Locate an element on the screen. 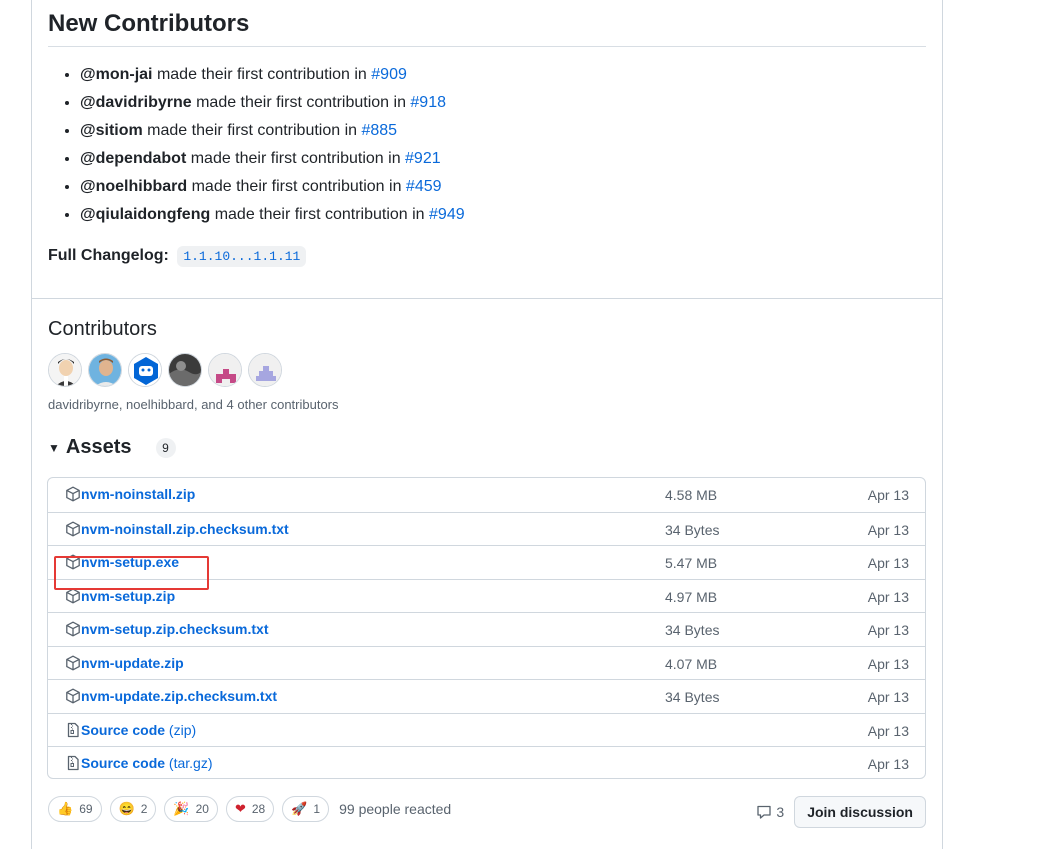 This screenshot has height=849, width=1042. contributor-avatars is located at coordinates (165, 370).